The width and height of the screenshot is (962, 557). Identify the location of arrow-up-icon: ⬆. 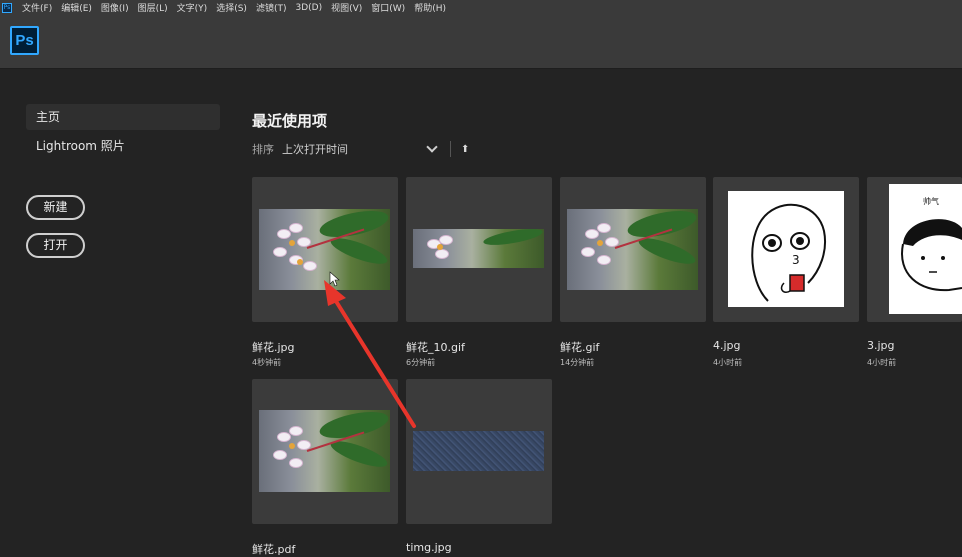
(465, 149).